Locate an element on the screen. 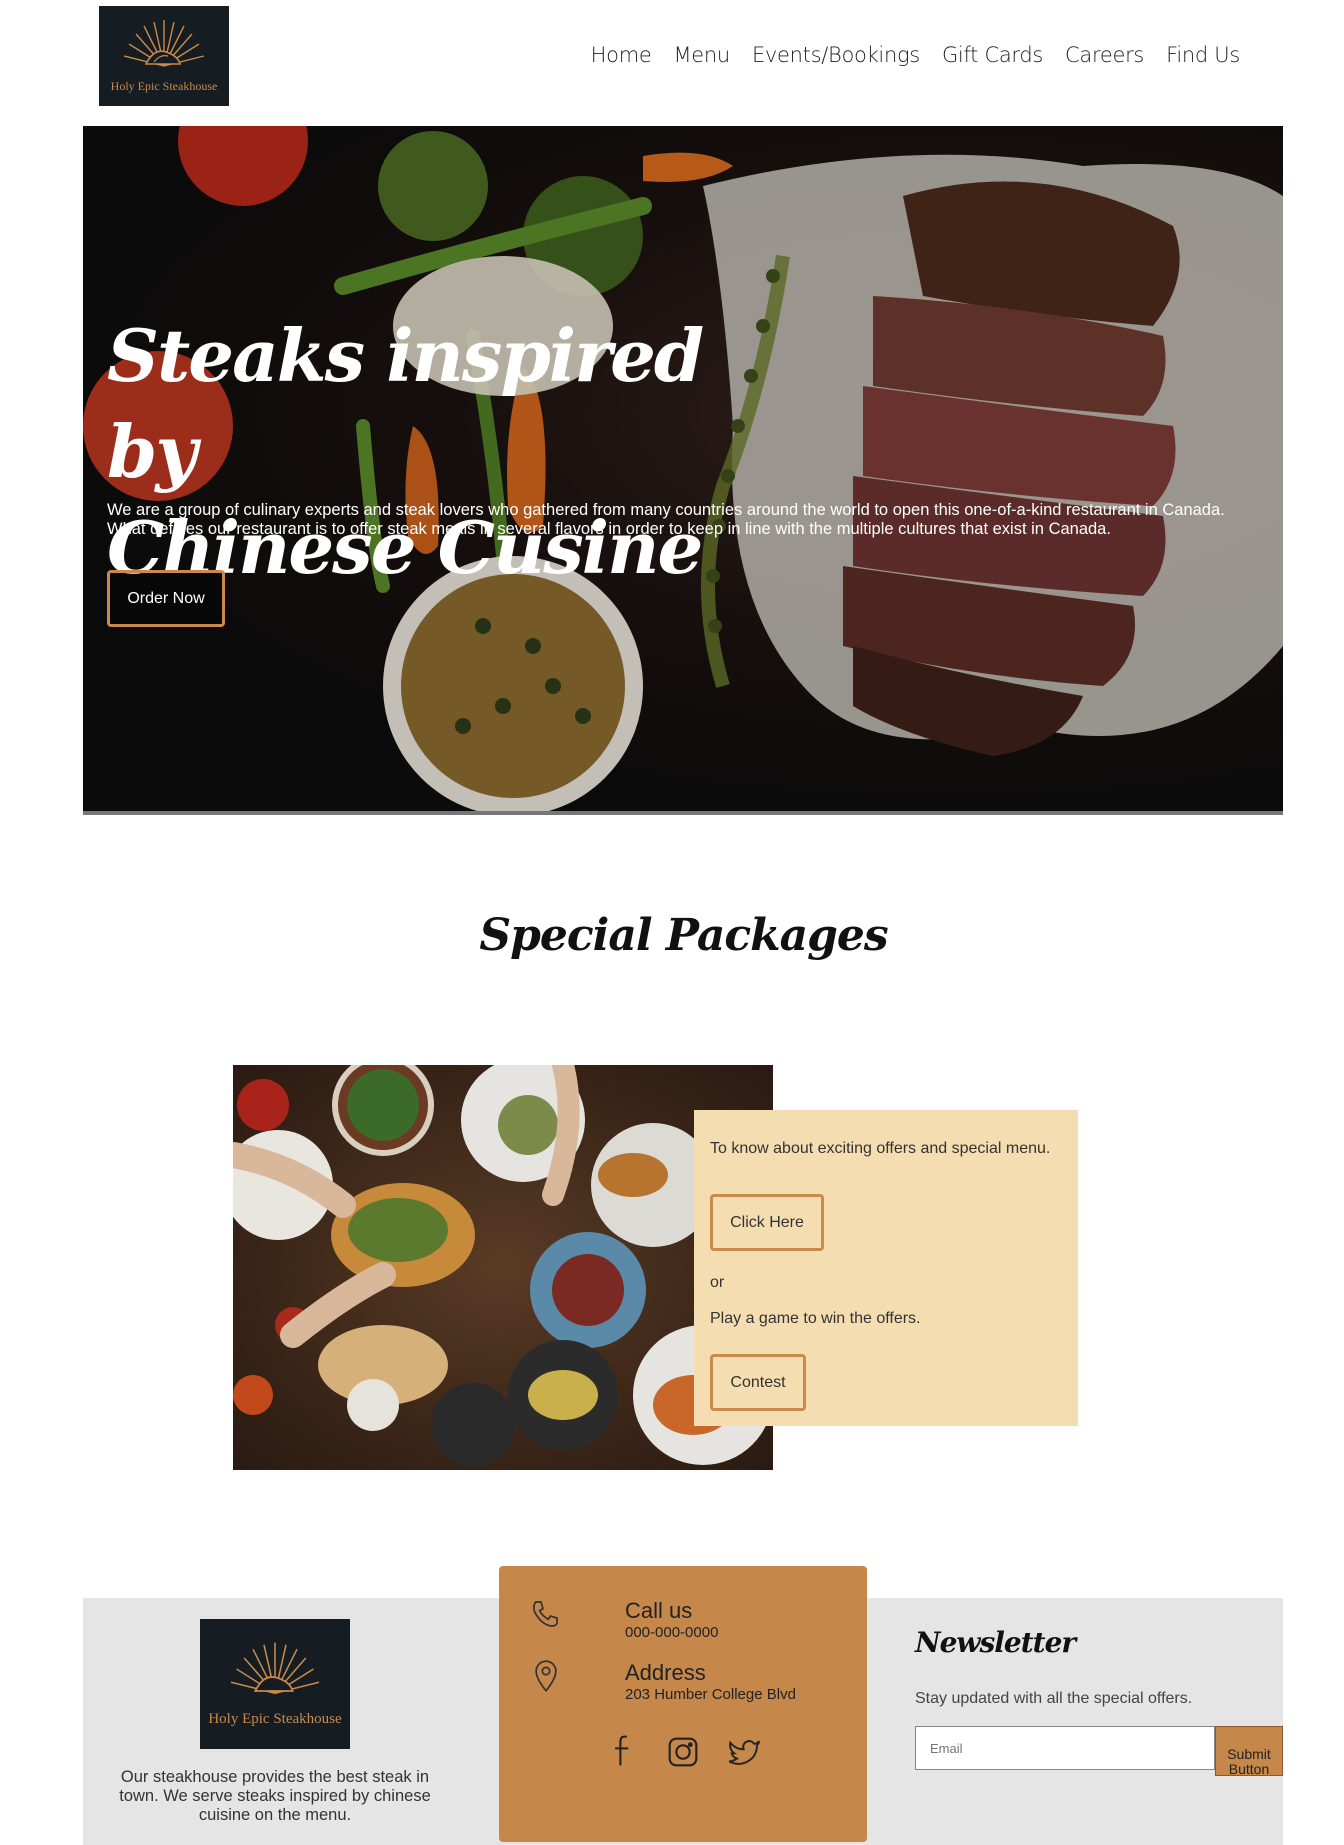 The height and width of the screenshot is (1845, 1344). or-text: or is located at coordinates (717, 1282).